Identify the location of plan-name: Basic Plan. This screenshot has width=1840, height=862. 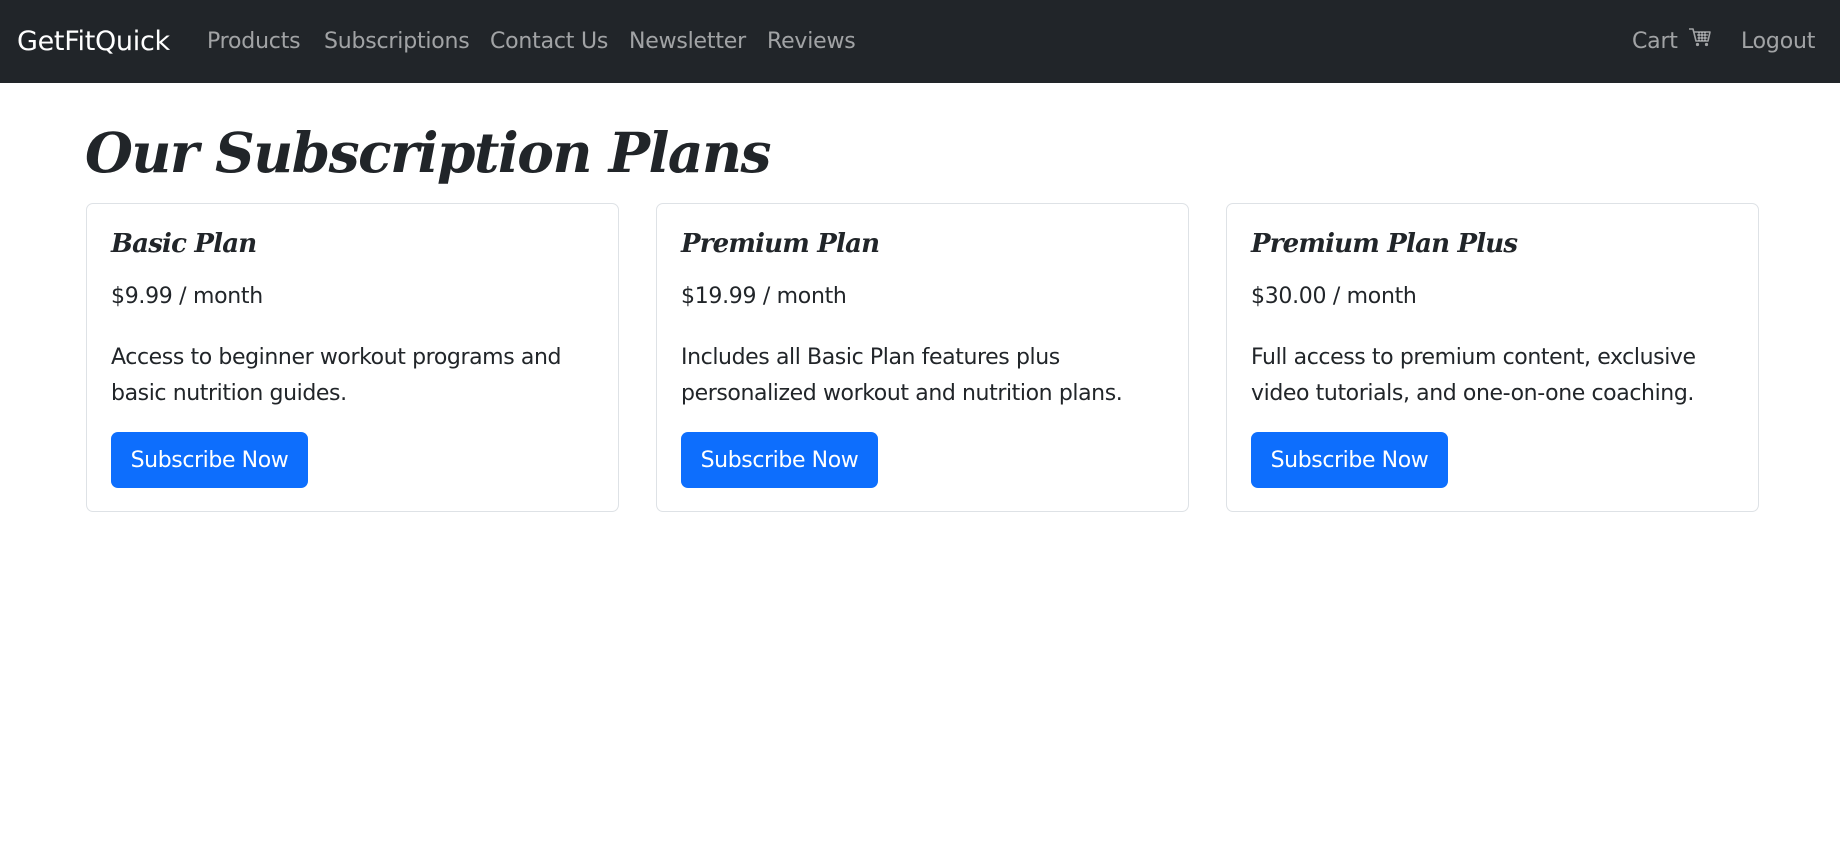
(184, 244).